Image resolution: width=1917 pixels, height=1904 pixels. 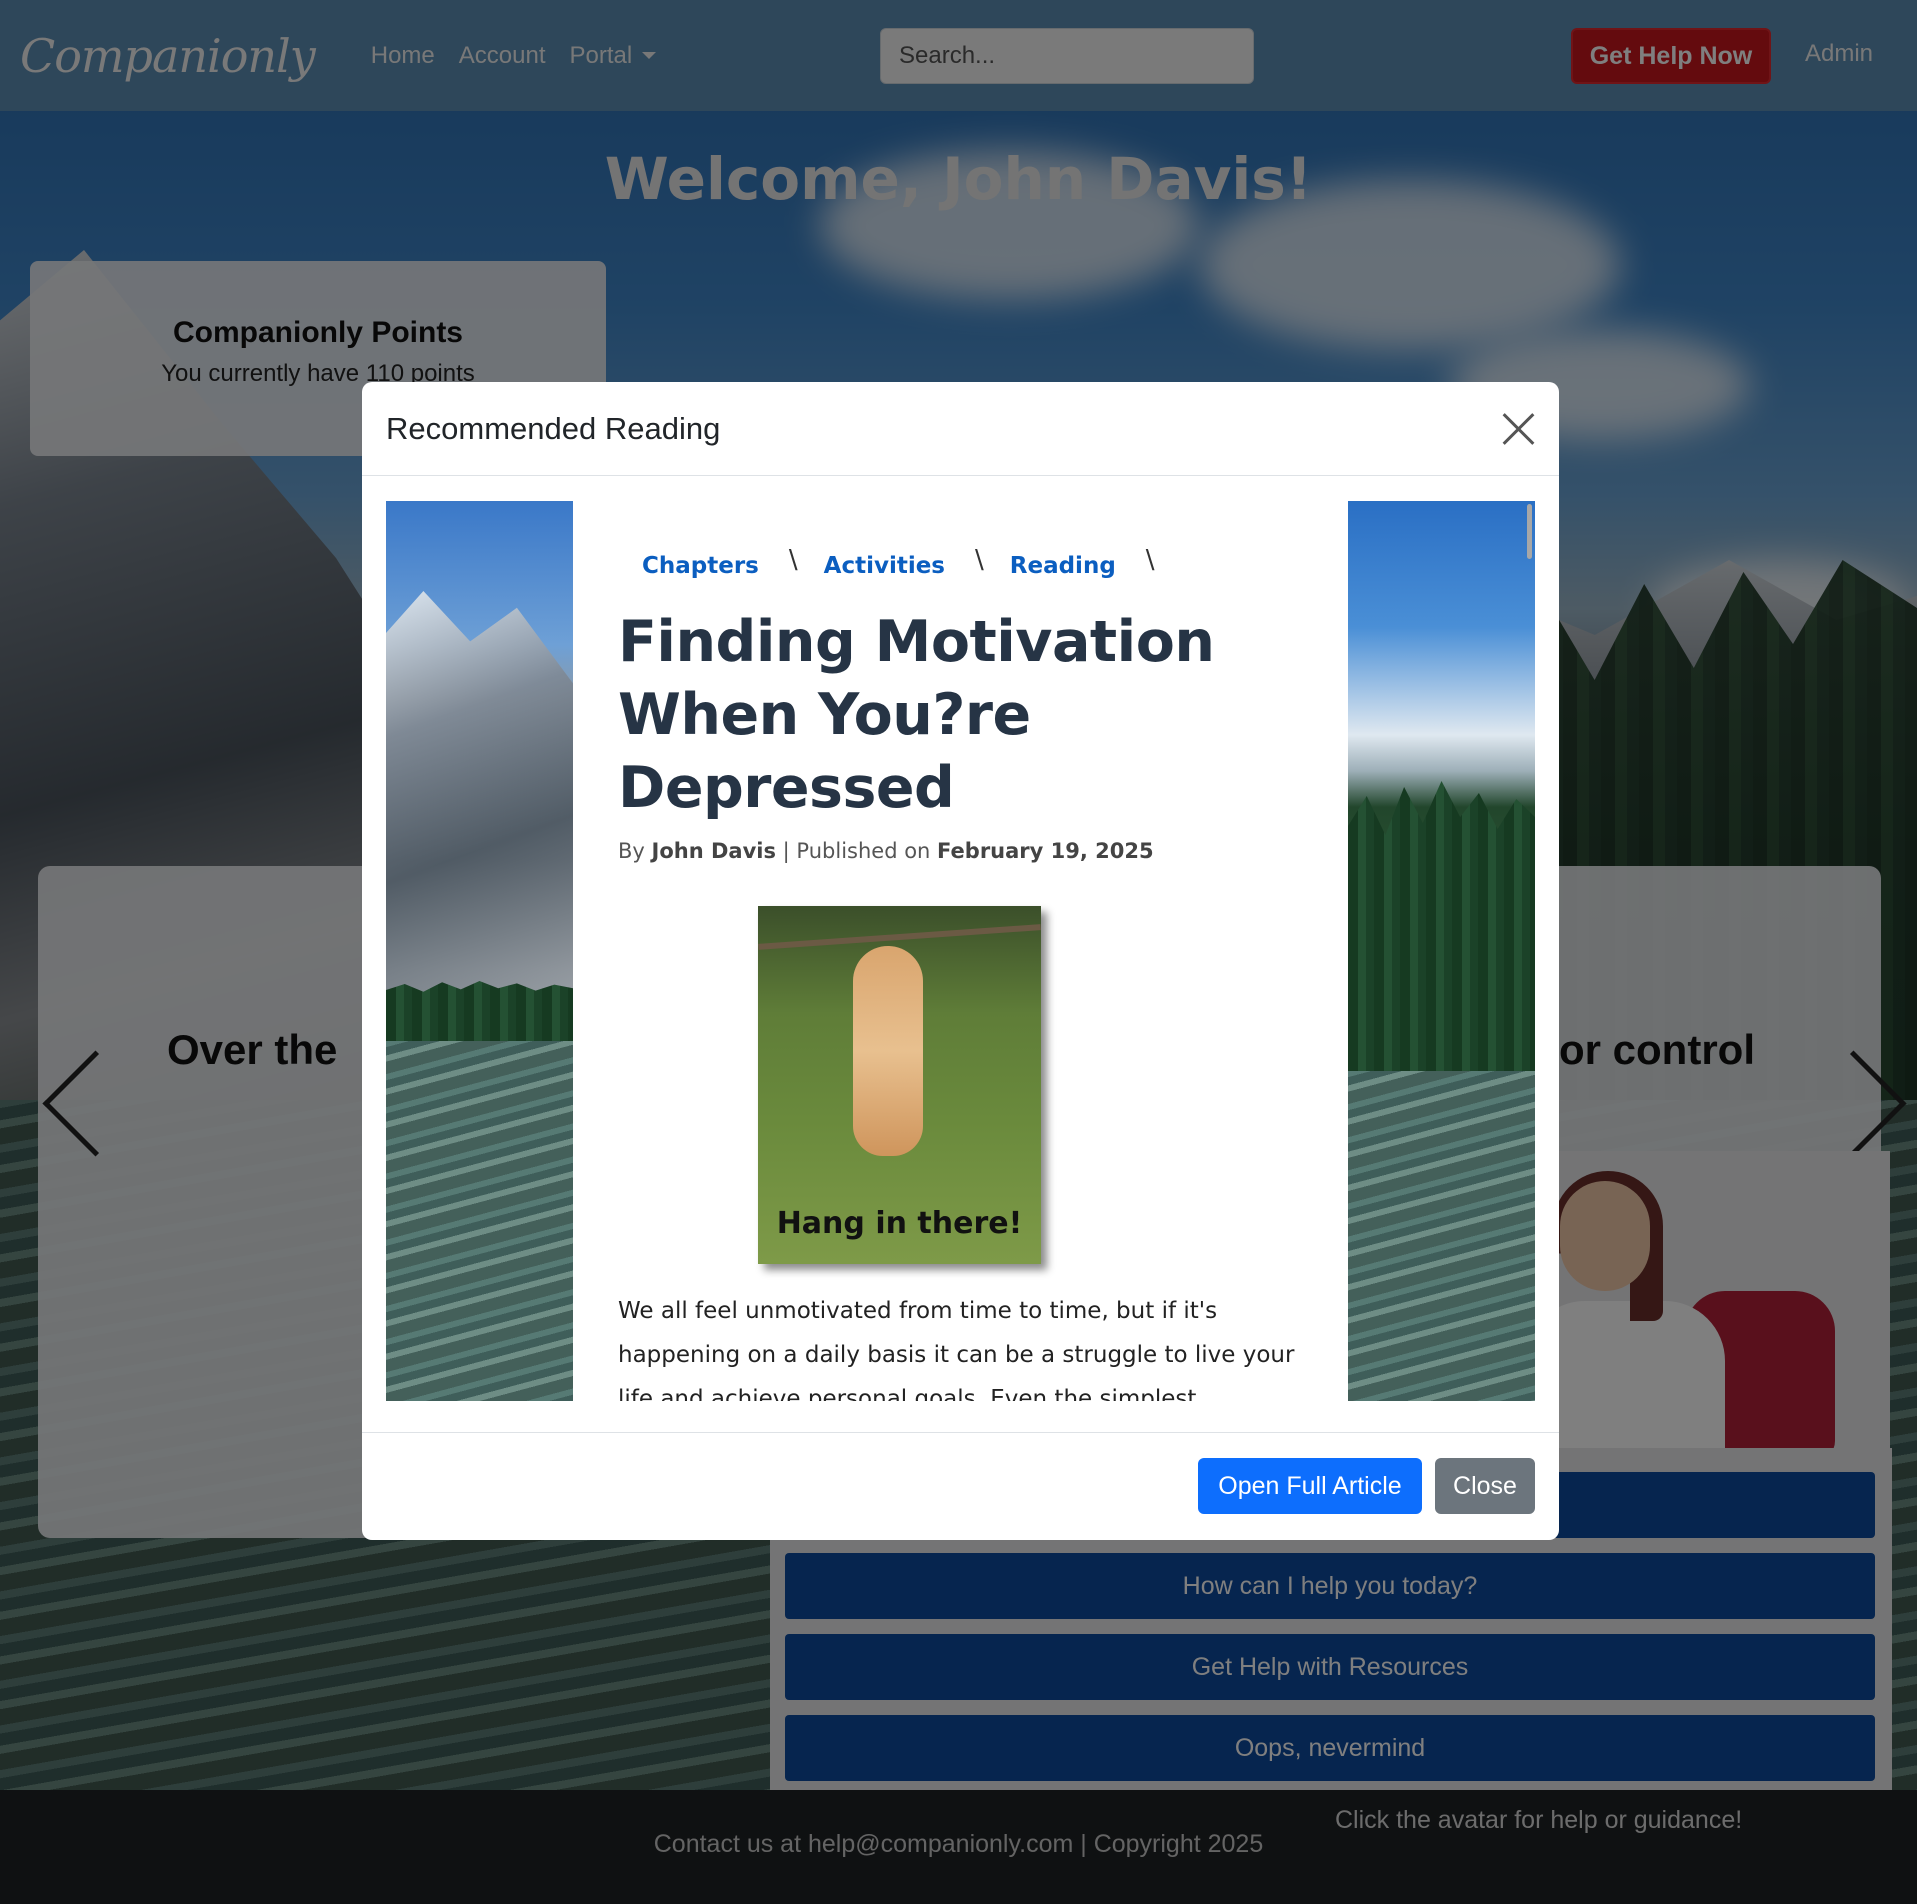 What do you see at coordinates (1485, 1486) in the screenshot?
I see `close-button: Close` at bounding box center [1485, 1486].